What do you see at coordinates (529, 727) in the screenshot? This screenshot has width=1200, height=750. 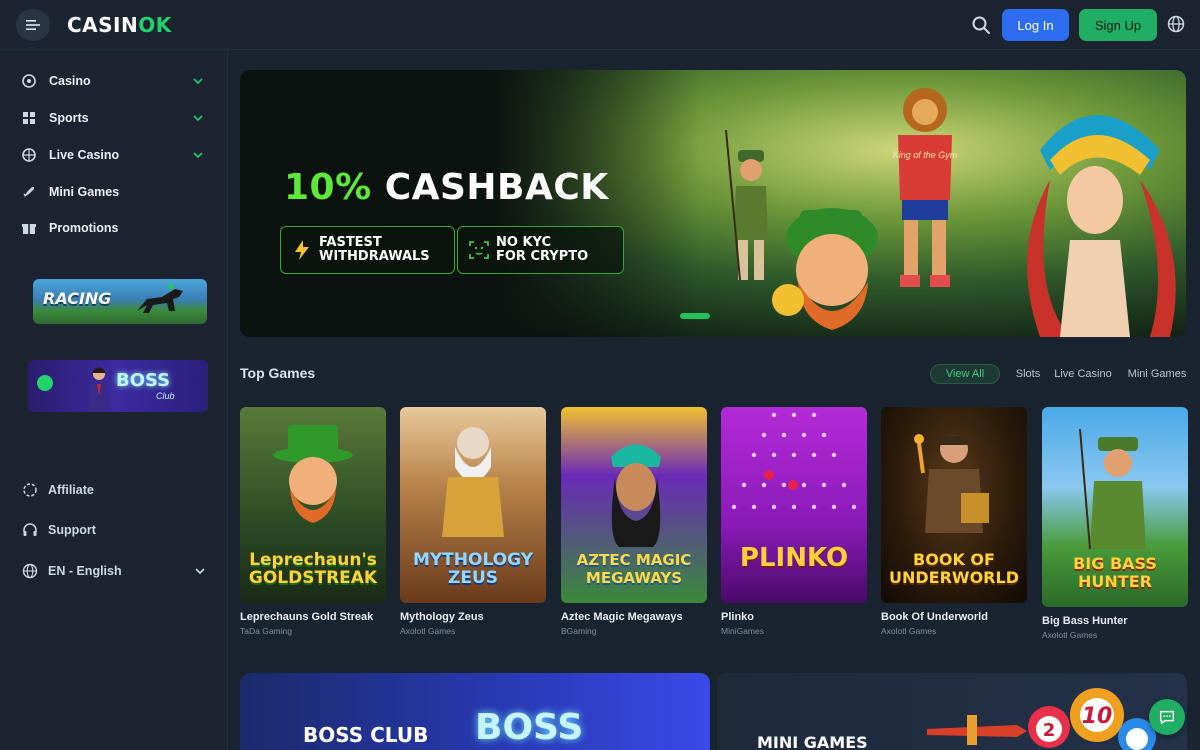 I see `boss-logo-text: BOSS` at bounding box center [529, 727].